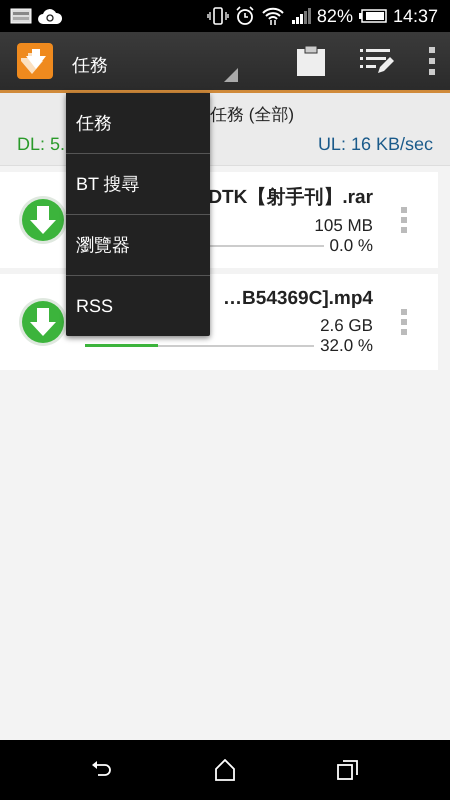  Describe the element at coordinates (334, 16) in the screenshot. I see `battery-percent: 82%` at that location.